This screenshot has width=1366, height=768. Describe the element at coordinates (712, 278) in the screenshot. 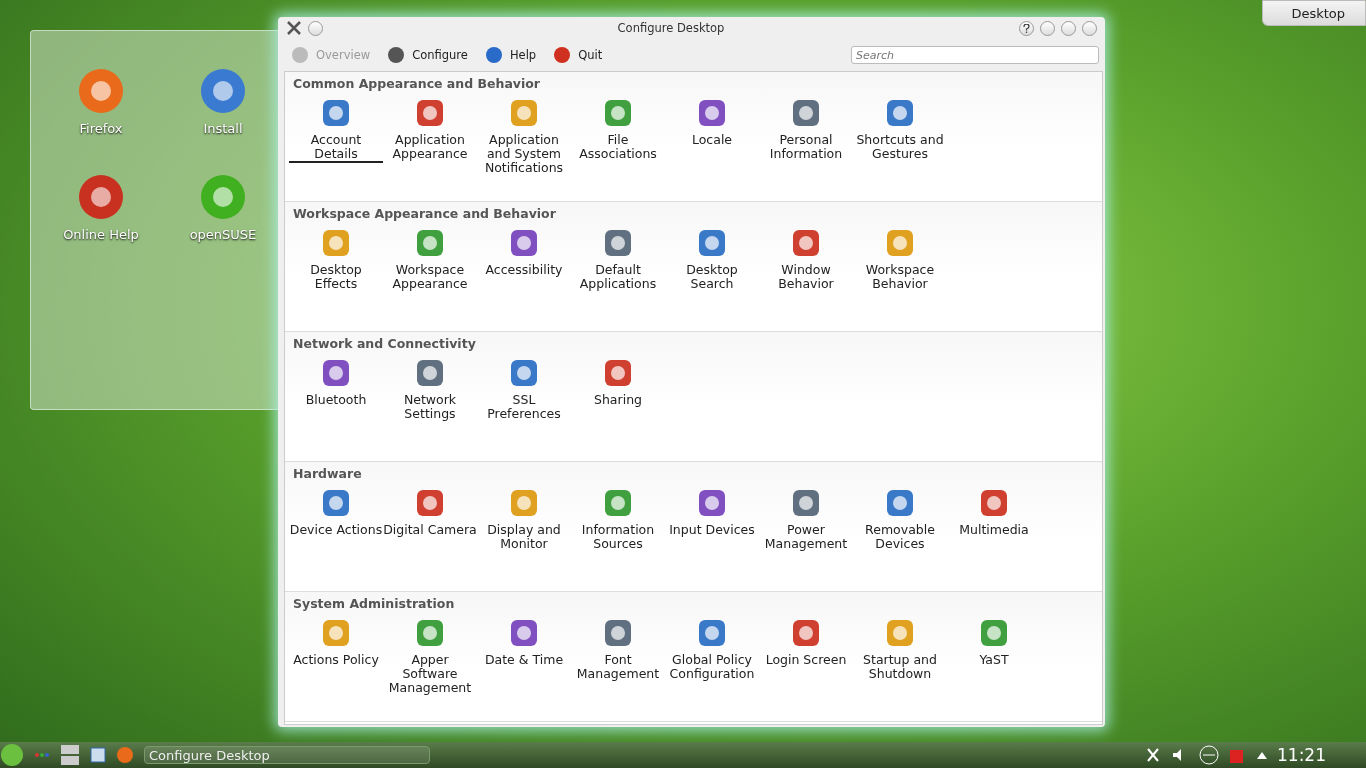

I see `module-link: Desktop Search` at that location.